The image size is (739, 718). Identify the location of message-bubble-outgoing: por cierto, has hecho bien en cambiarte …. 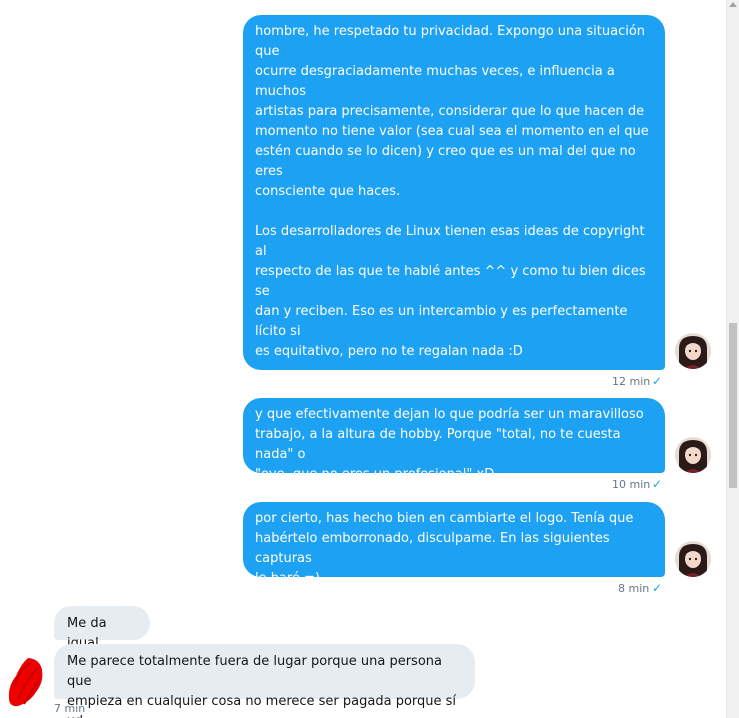
(454, 544).